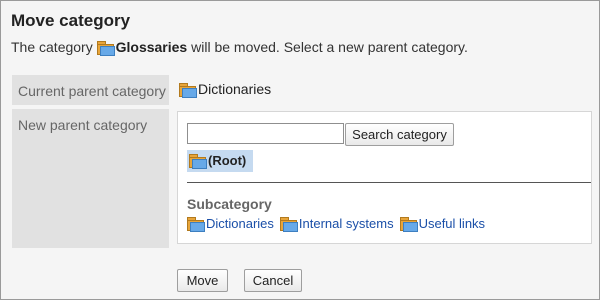 The image size is (600, 300). What do you see at coordinates (90, 90) in the screenshot?
I see `current-parent-label: Current parent category` at bounding box center [90, 90].